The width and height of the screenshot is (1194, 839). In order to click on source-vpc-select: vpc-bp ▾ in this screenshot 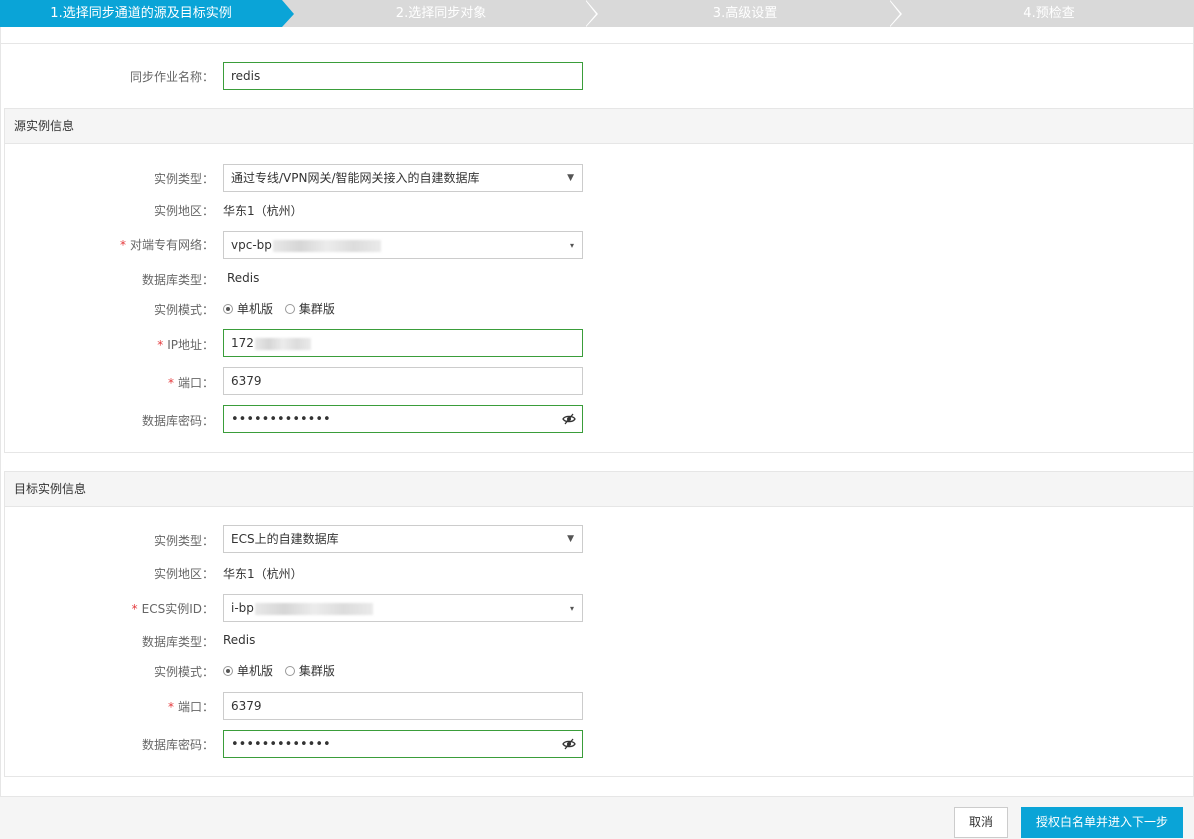, I will do `click(403, 245)`.